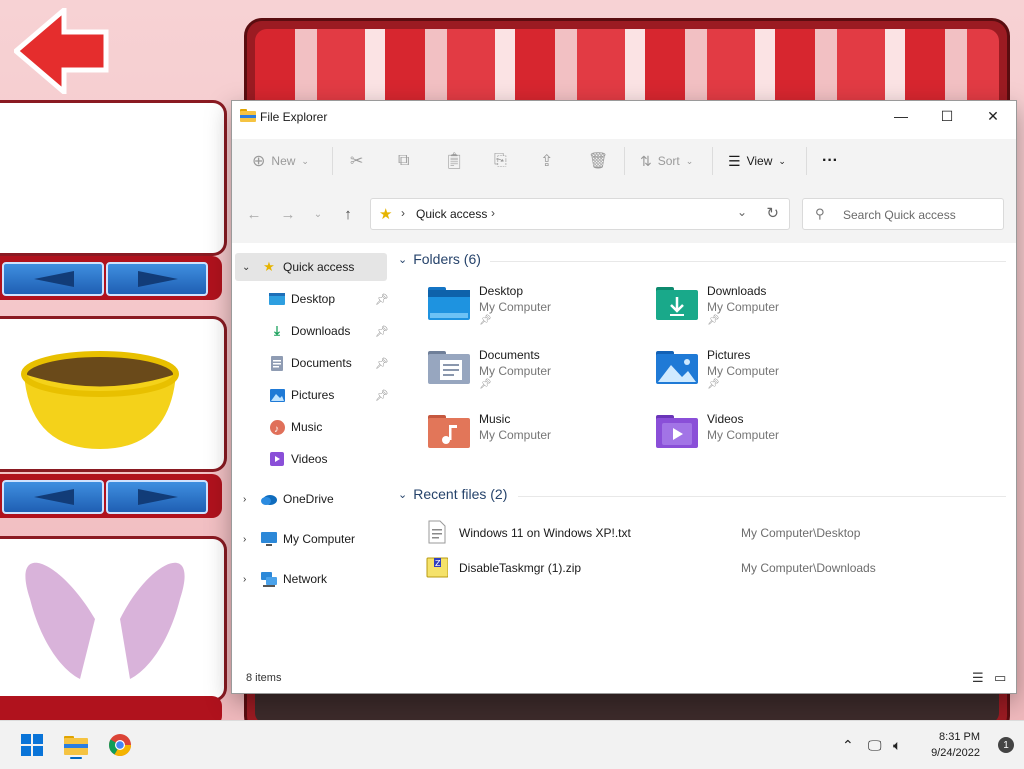 This screenshot has height=769, width=1024. I want to click on clock: 8:31 PM 9/24/2022, so click(945, 745).